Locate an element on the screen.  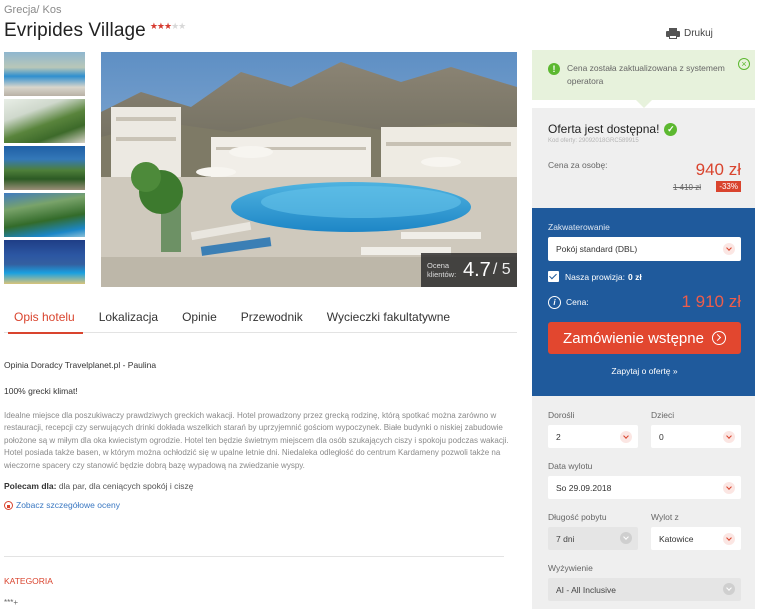
tab-description: Opis hotelu is located at coordinates (45, 317).